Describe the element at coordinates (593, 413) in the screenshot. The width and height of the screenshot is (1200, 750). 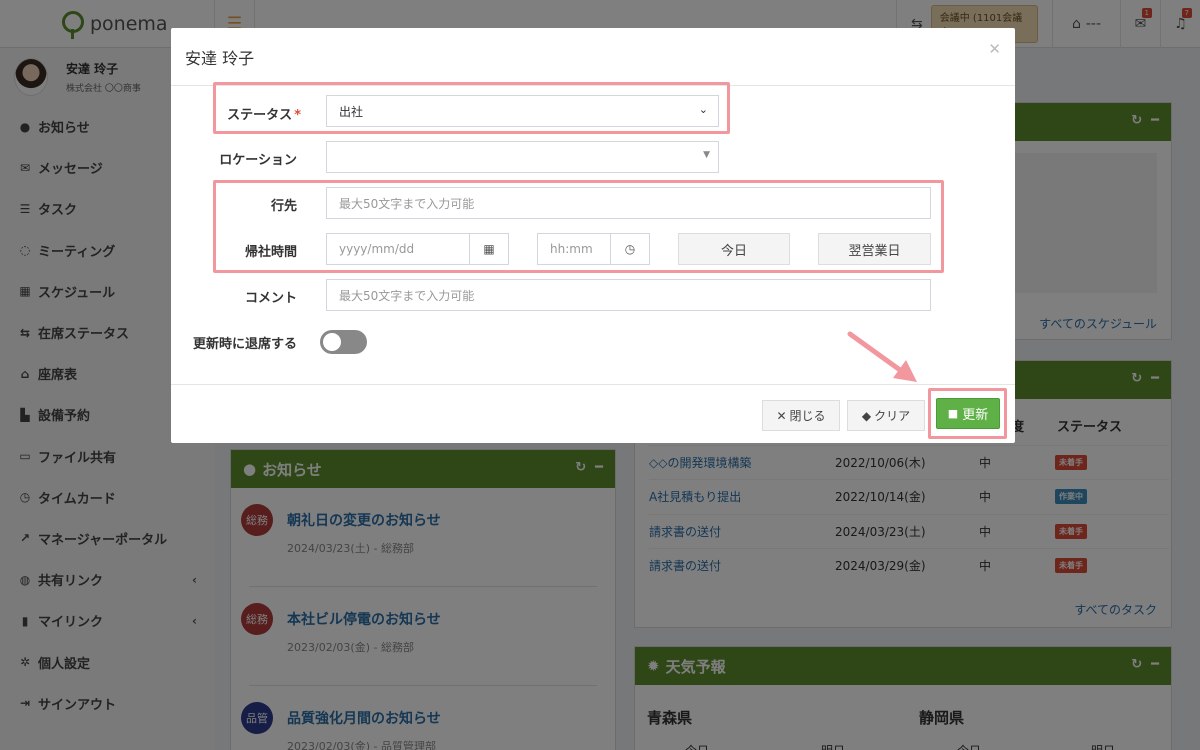
I see `modal-footer: ✕ 閉じる ◆ クリア` at that location.